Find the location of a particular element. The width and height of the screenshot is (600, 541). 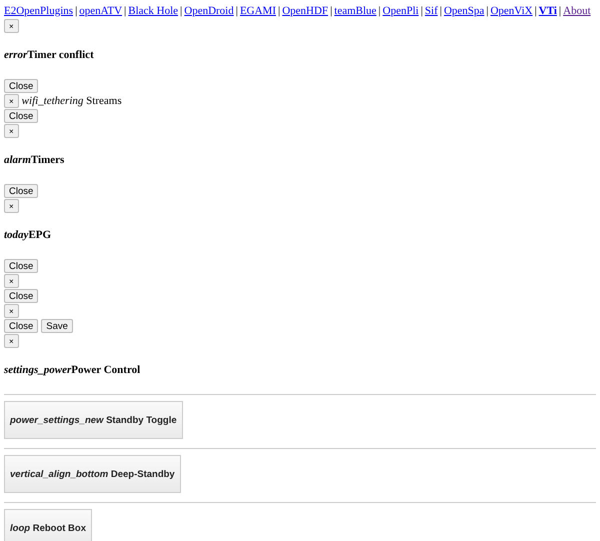

nav-link: openATV is located at coordinates (100, 11).